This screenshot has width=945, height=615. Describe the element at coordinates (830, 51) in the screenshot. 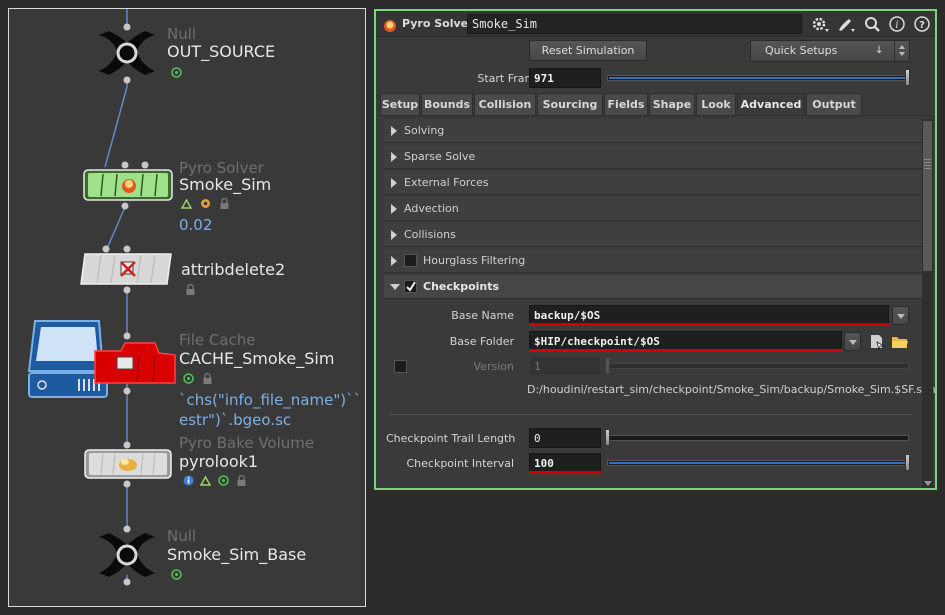

I see `quick-setups-menu: Quick Setups ↓` at that location.